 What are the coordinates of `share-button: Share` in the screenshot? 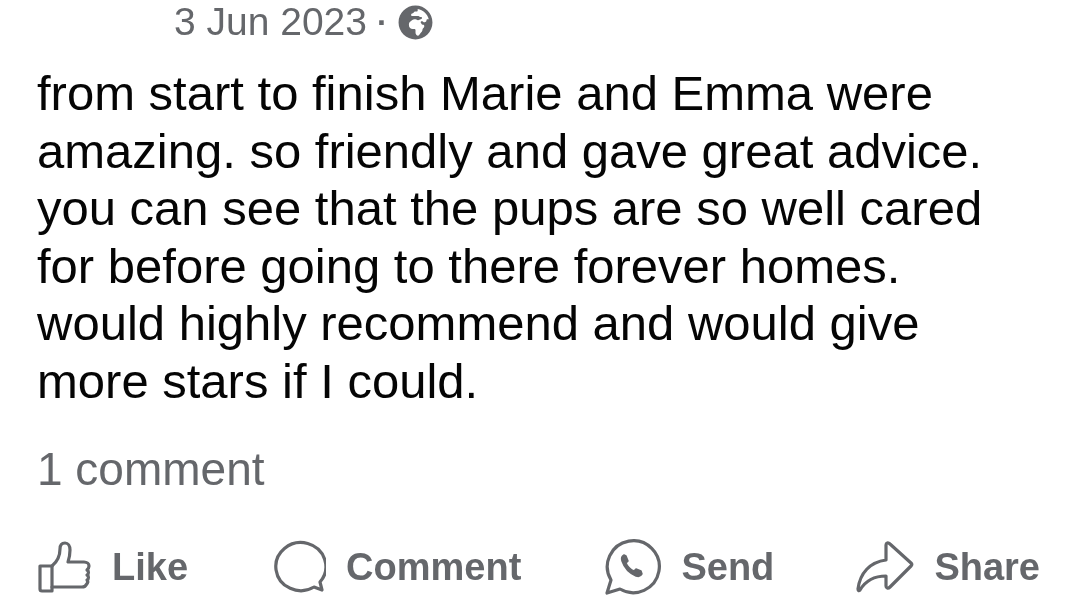 It's located at (948, 567).